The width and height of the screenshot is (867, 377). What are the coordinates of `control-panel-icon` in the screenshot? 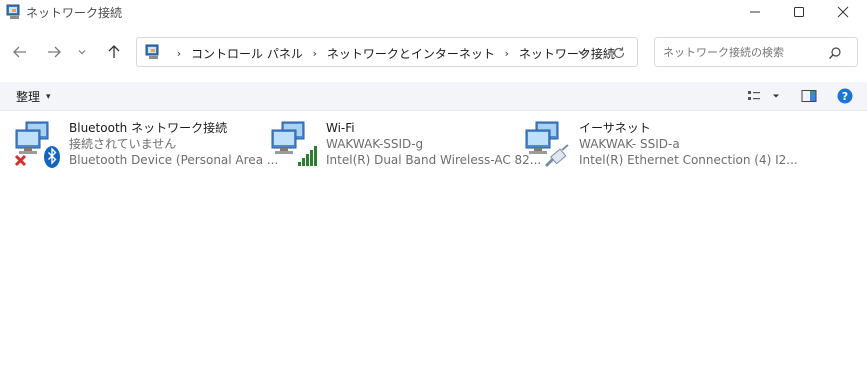 It's located at (153, 52).